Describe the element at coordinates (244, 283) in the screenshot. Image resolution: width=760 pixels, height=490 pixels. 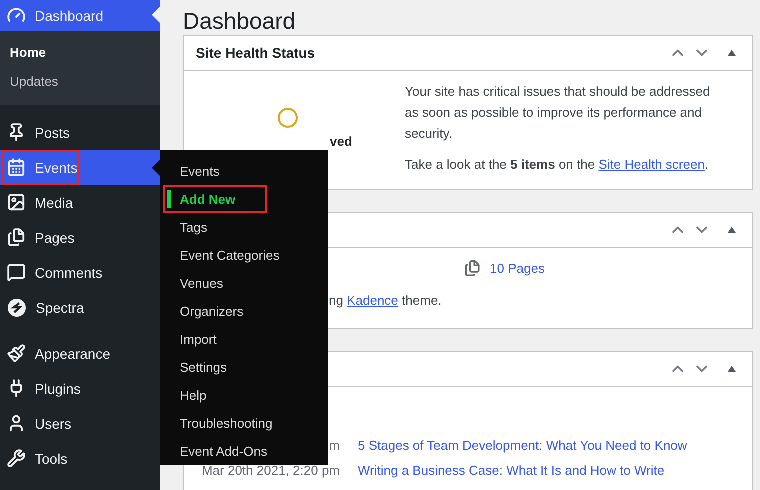
I see `flyout-item: Venues` at that location.